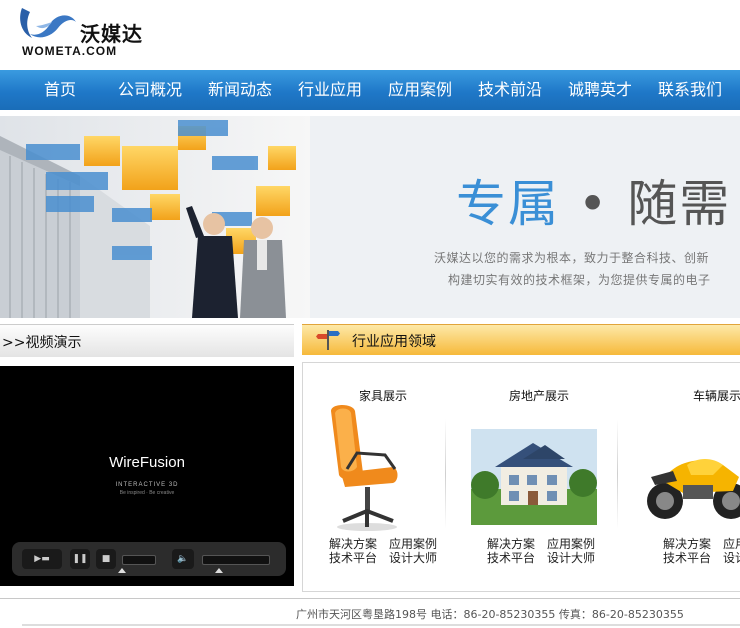  I want to click on category-realestate-label: 房地产展示, so click(539, 395).